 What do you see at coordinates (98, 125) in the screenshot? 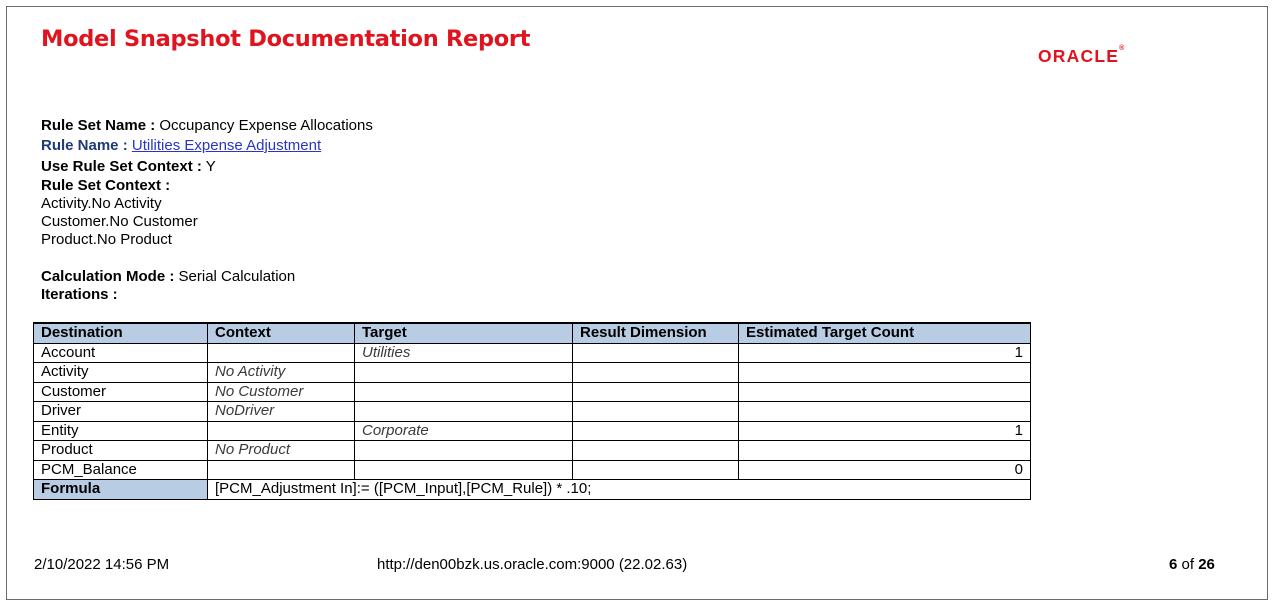
I see `rule-set-name-label: Rule Set Name :` at bounding box center [98, 125].